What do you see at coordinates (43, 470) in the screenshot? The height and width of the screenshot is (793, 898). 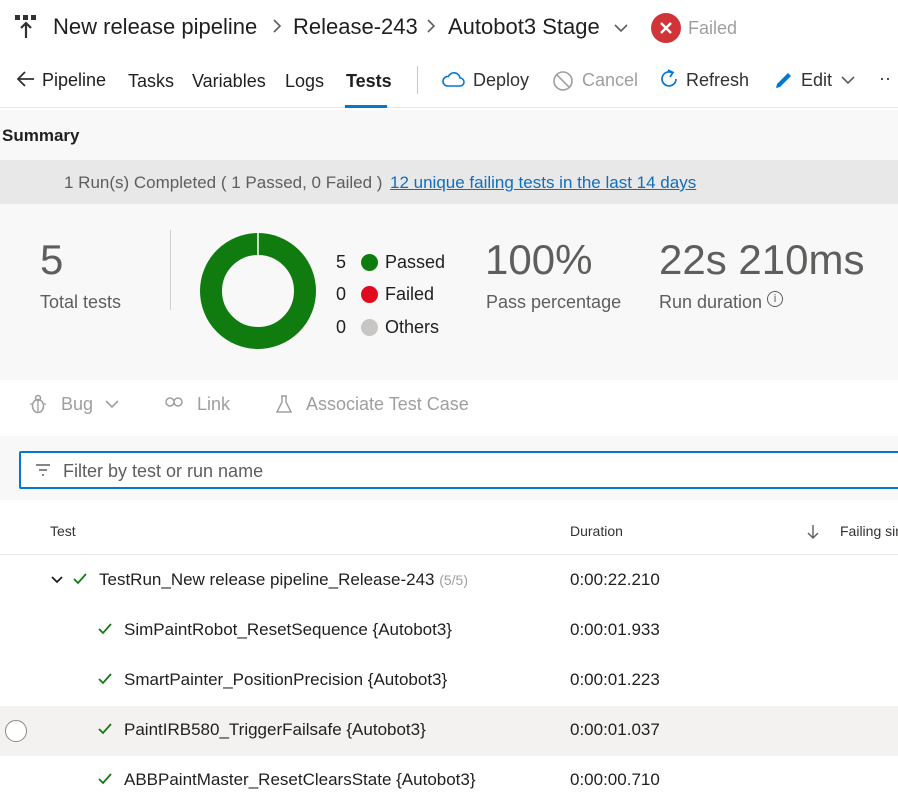 I see `filter-icon` at bounding box center [43, 470].